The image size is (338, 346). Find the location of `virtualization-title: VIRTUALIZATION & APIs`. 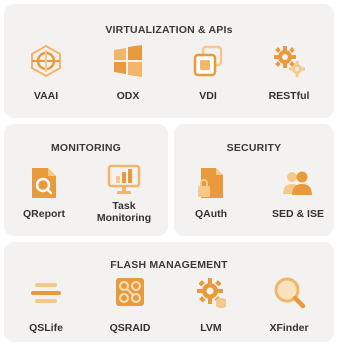

virtualization-title: VIRTUALIZATION & APIs is located at coordinates (169, 30).